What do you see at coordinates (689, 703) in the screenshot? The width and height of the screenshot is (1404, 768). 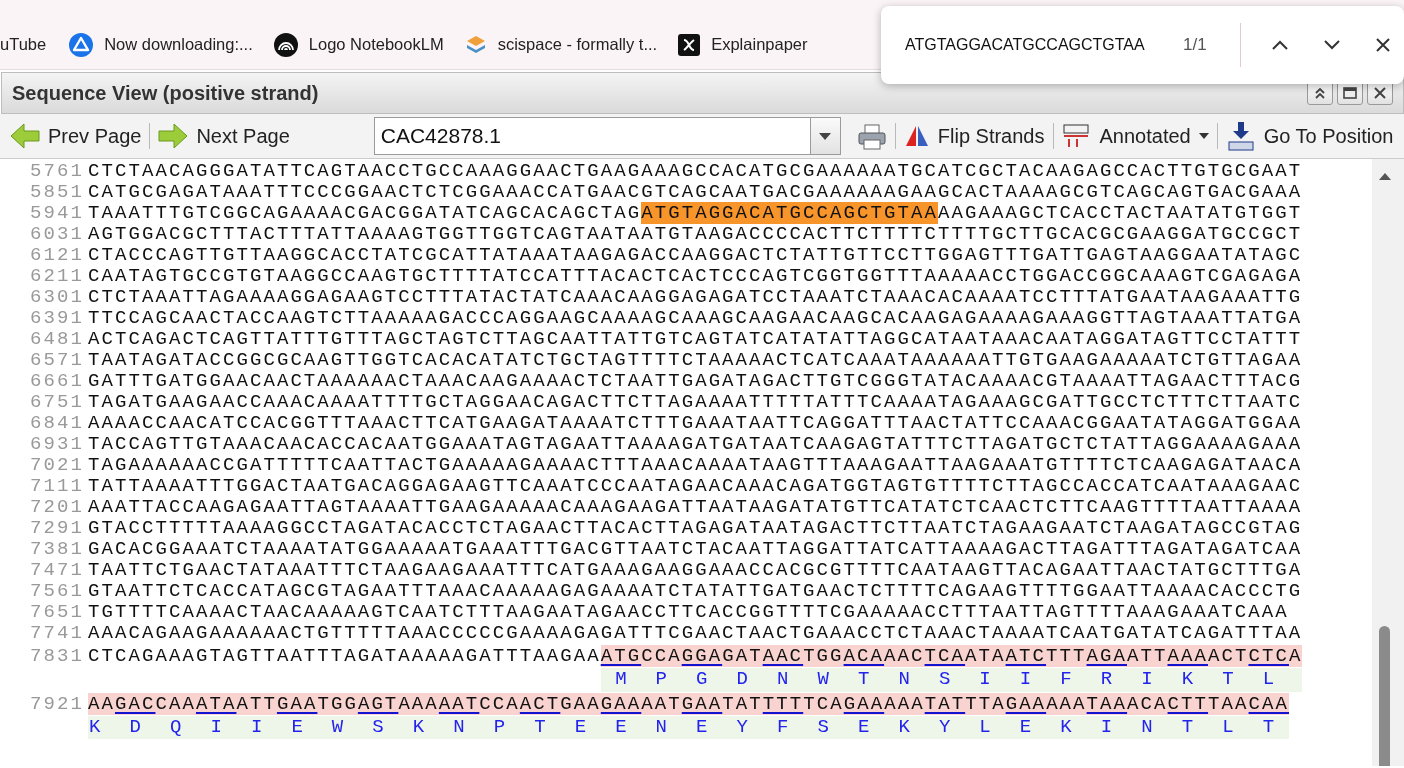 I see `coding-sequence: AAGACCAAATAATTGAATGGAGTAAAAATCCAACTGAAGAAAATGAATATTTTTCAGAAAAATATTTAGAAAAATAAACACTTTAACAA` at bounding box center [689, 703].